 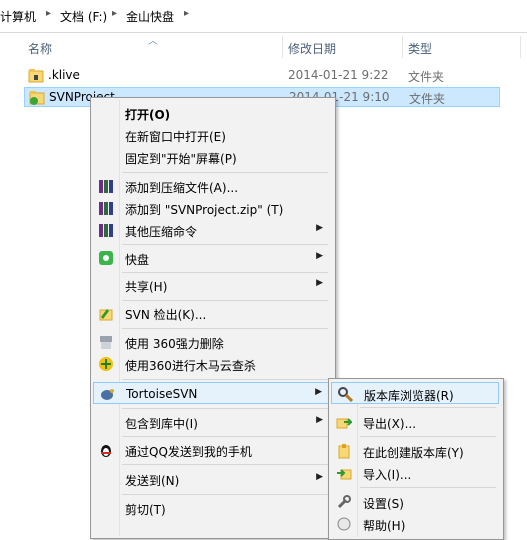 What do you see at coordinates (106, 364) in the screenshot?
I see `360-shield-icon` at bounding box center [106, 364].